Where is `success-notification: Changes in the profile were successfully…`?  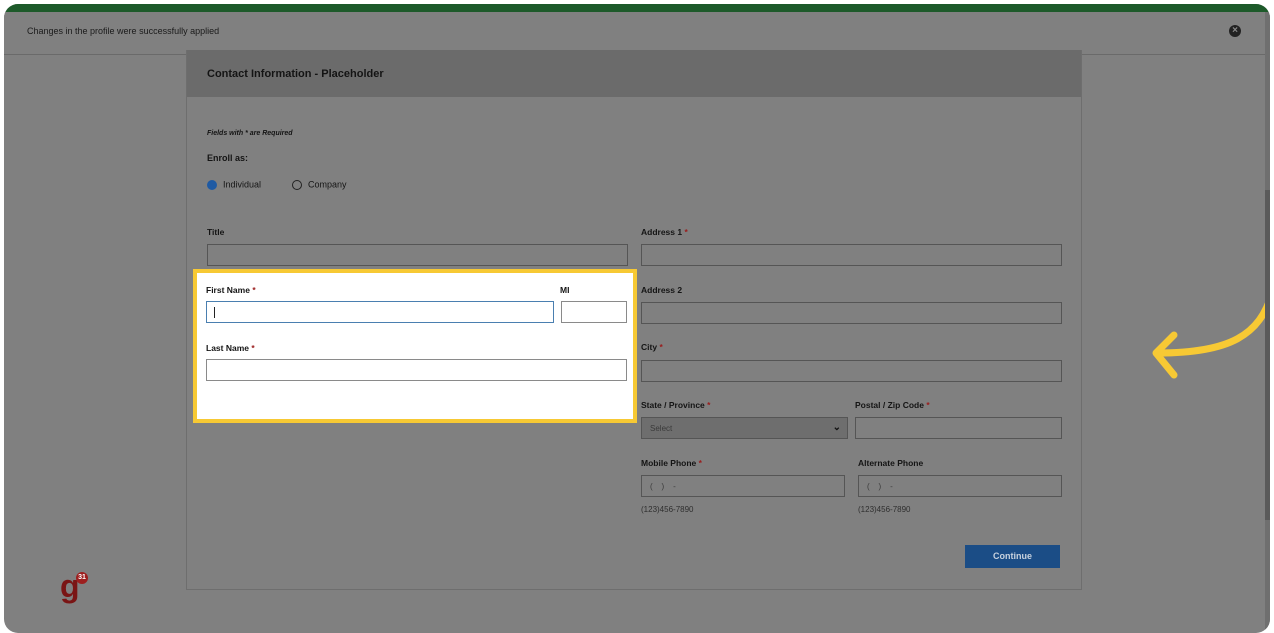 success-notification: Changes in the profile were successfully… is located at coordinates (634, 33).